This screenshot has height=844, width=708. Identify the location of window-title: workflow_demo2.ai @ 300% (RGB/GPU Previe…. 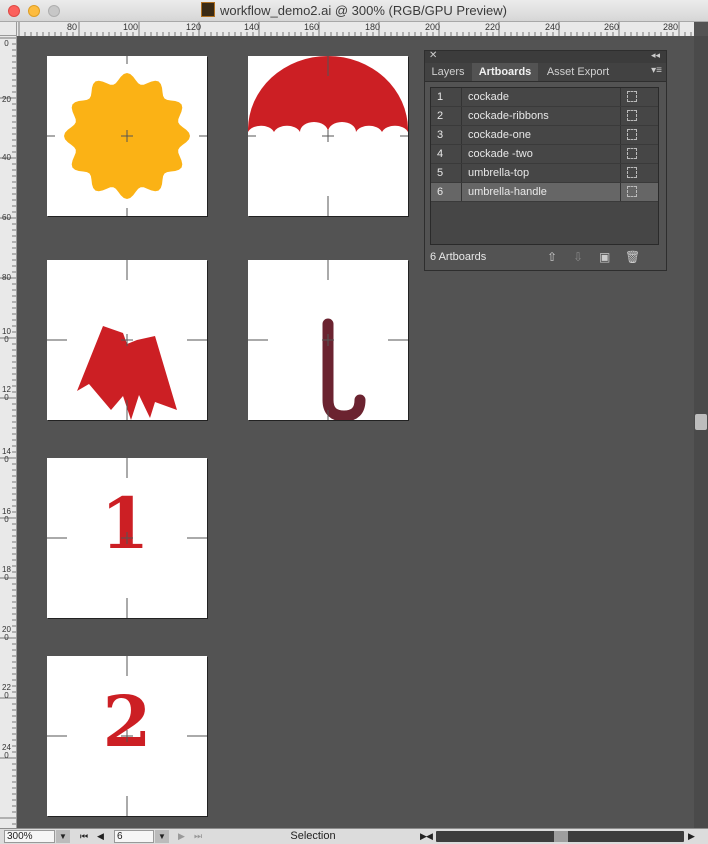
(363, 10).